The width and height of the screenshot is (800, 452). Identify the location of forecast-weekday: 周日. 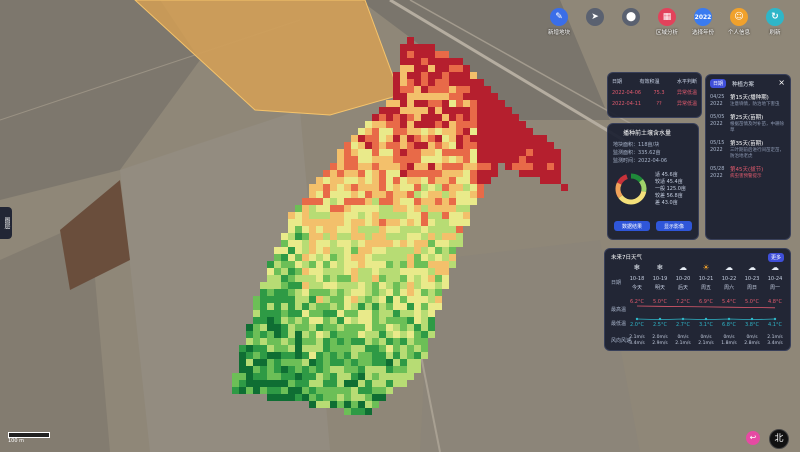
(751, 288).